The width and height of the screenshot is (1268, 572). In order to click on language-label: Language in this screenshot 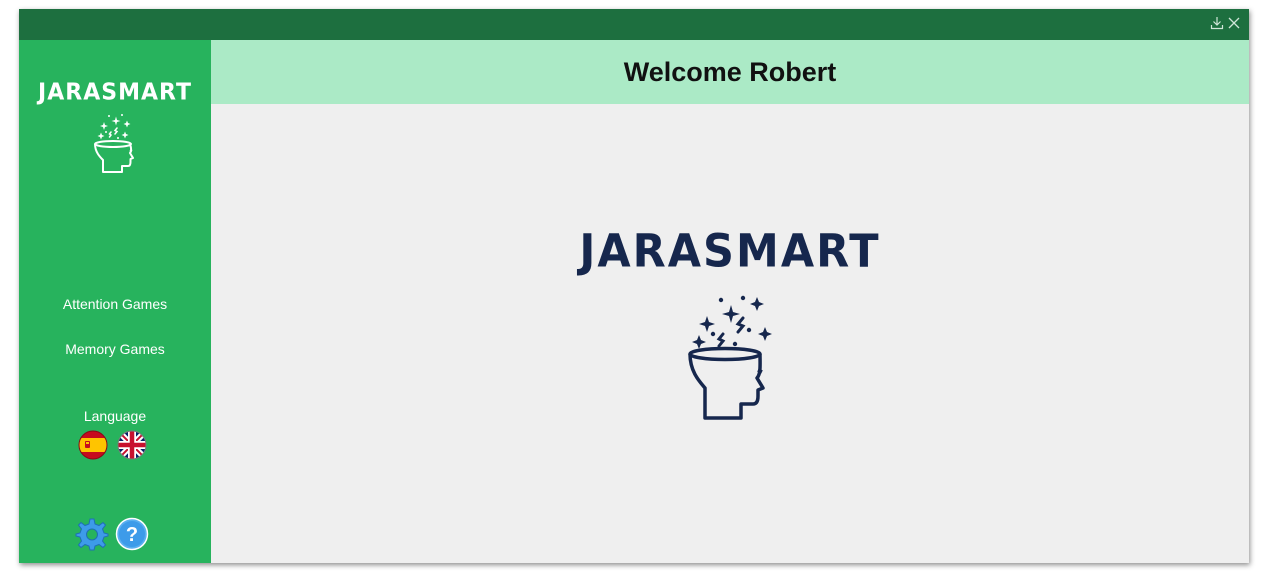, I will do `click(115, 416)`.